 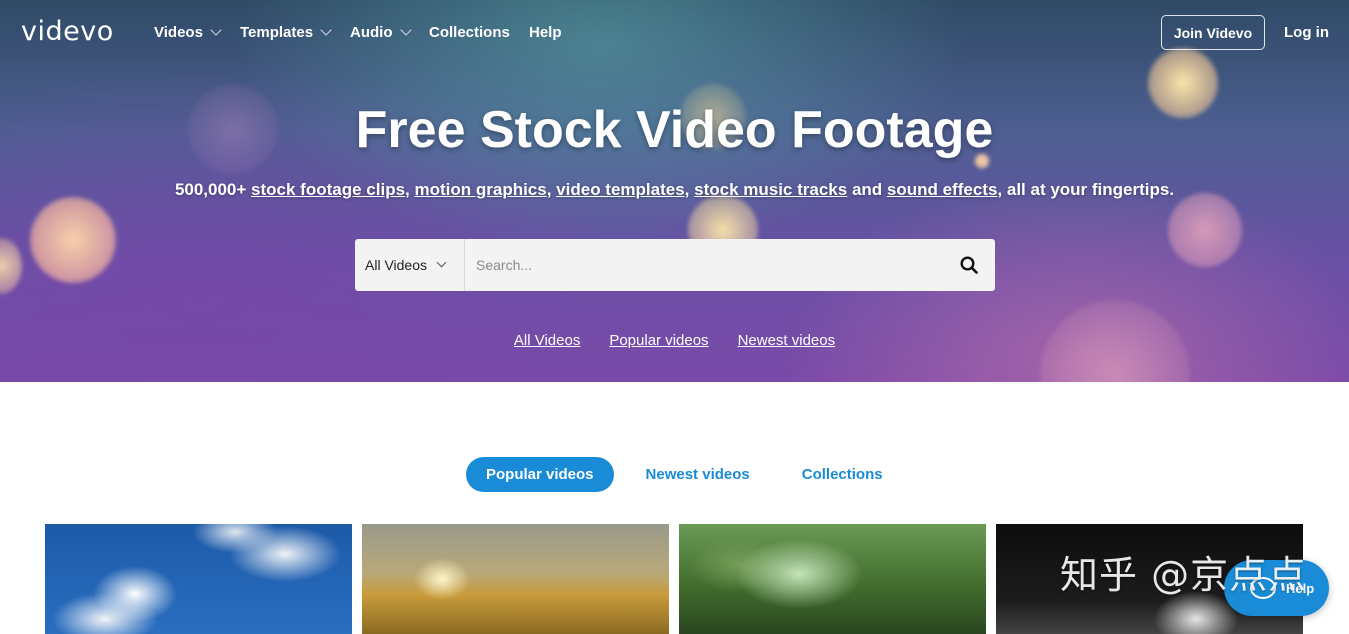 I want to click on quick-links: All Videos Popular videos Newest videos, so click(x=674, y=340).